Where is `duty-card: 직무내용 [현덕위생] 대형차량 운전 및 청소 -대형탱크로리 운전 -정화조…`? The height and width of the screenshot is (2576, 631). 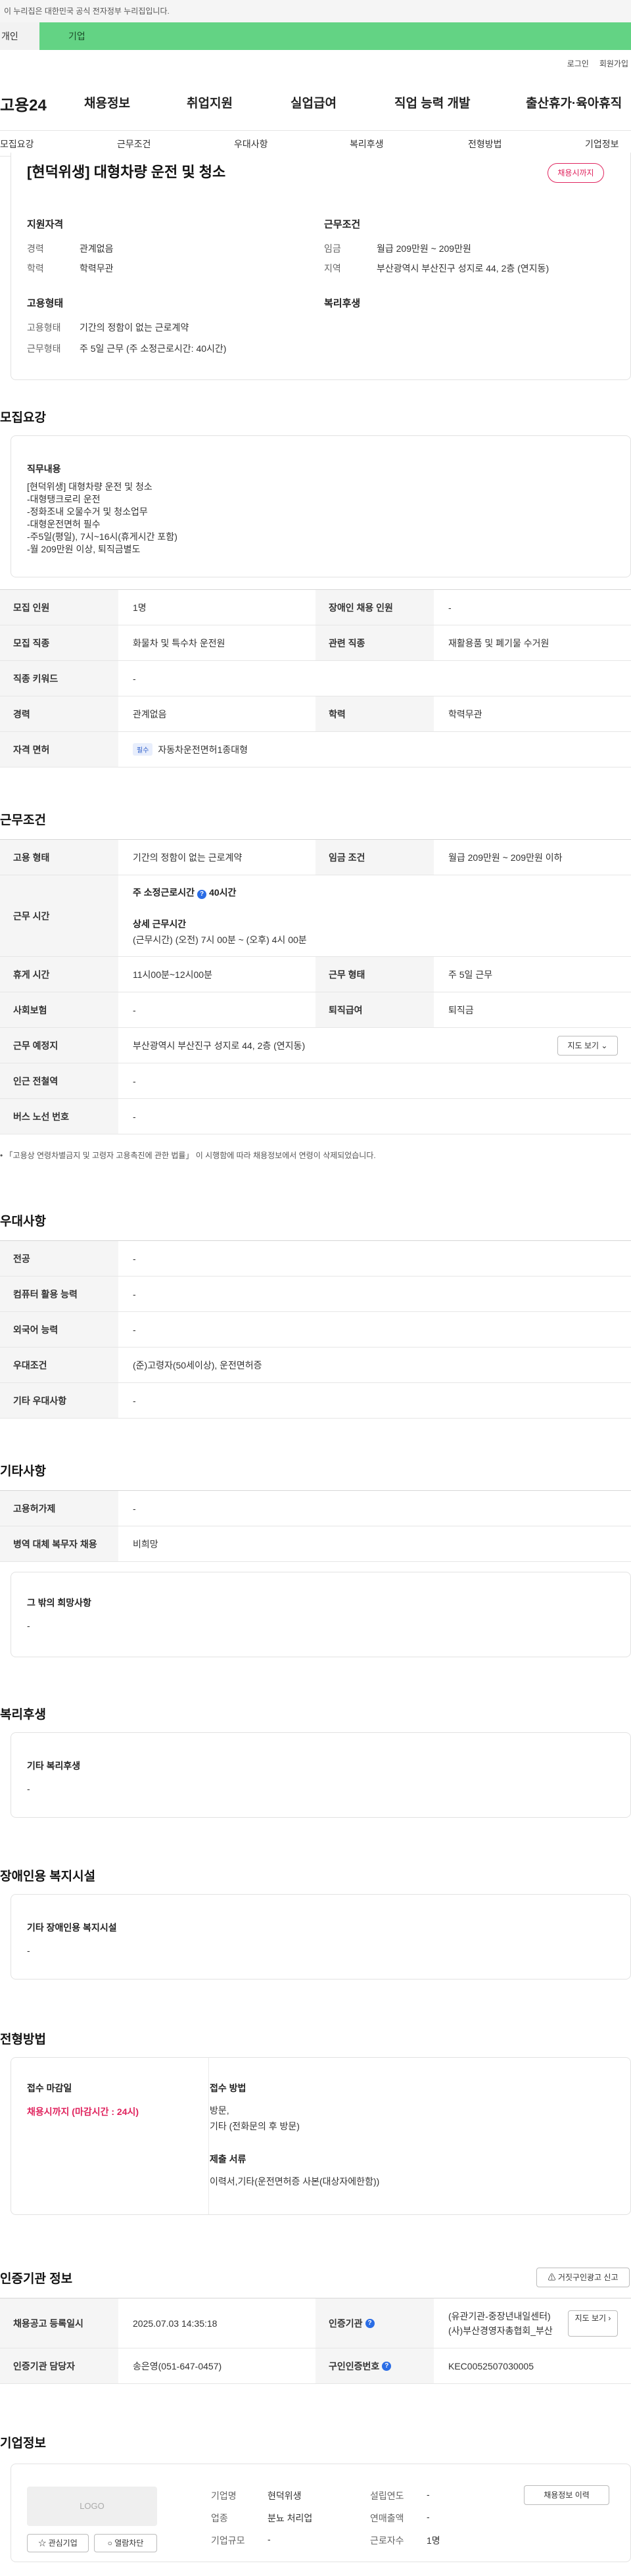
duty-card: 직무내용 [현덕위생] 대형차량 운전 및 청소 -대형탱크로리 운전 -정화조… is located at coordinates (321, 506).